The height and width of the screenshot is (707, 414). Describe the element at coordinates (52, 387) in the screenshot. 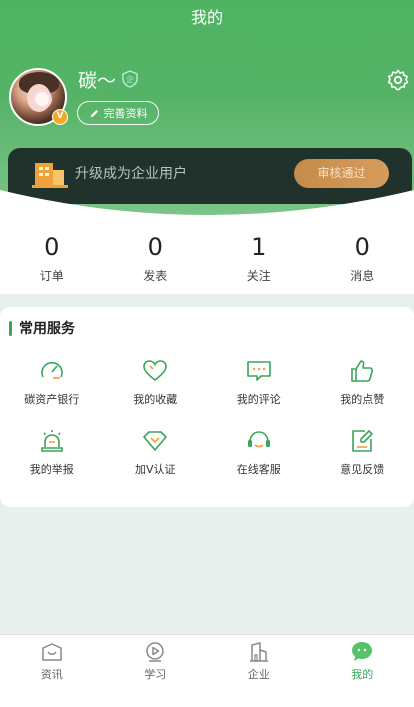

I see `service-carbon-bank: 碳资产银行` at that location.